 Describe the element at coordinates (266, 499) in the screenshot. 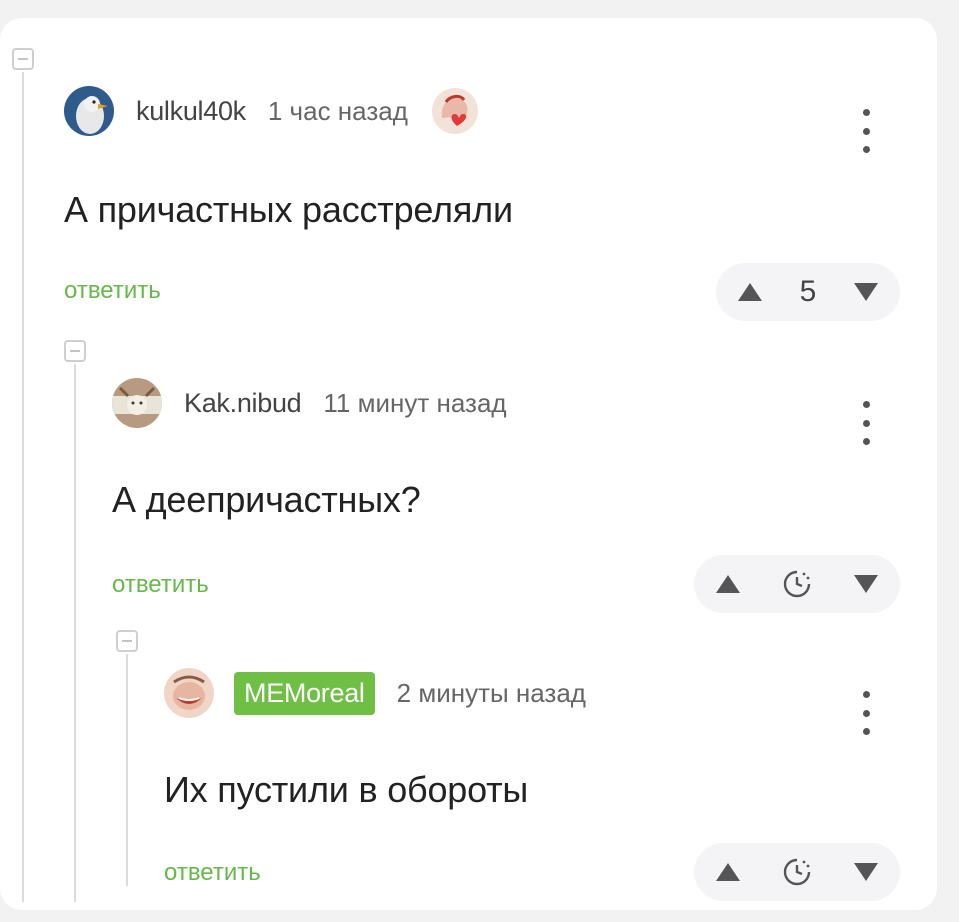

I see `comment-text: А деепричастных?` at that location.